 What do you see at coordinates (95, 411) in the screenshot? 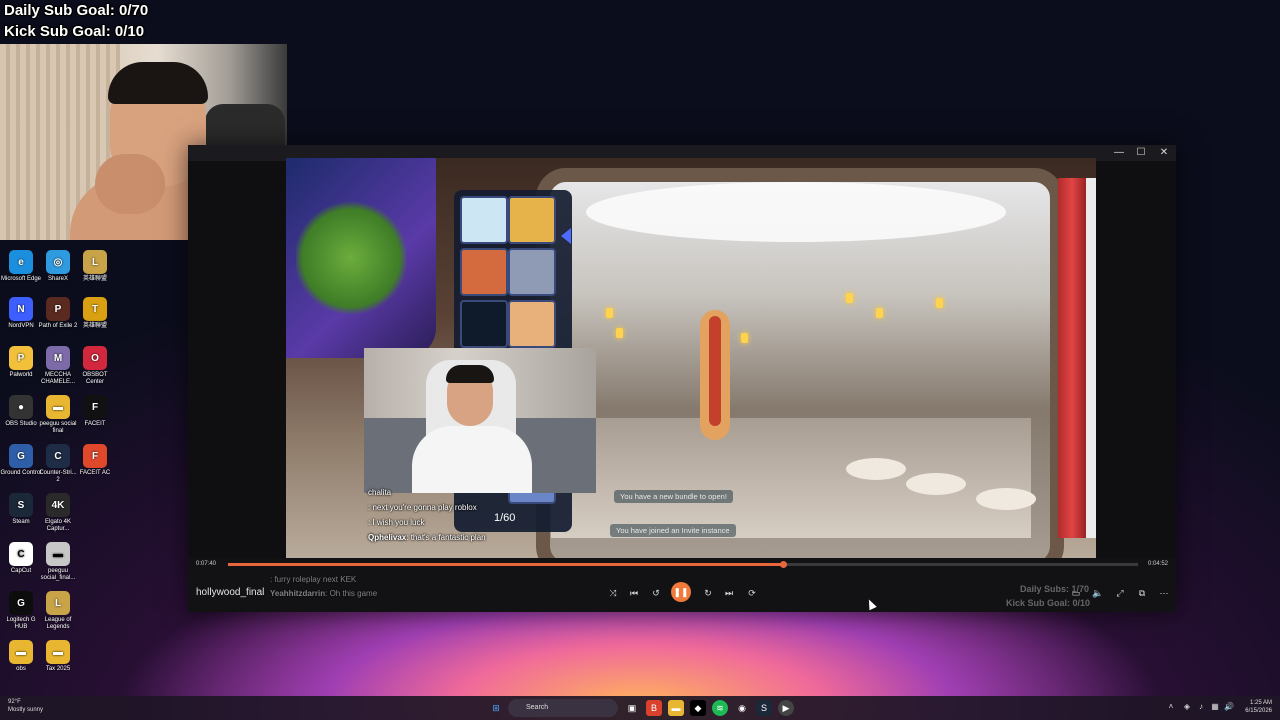
I see `desktop-icon-faceit: F FACEIT` at bounding box center [95, 411].